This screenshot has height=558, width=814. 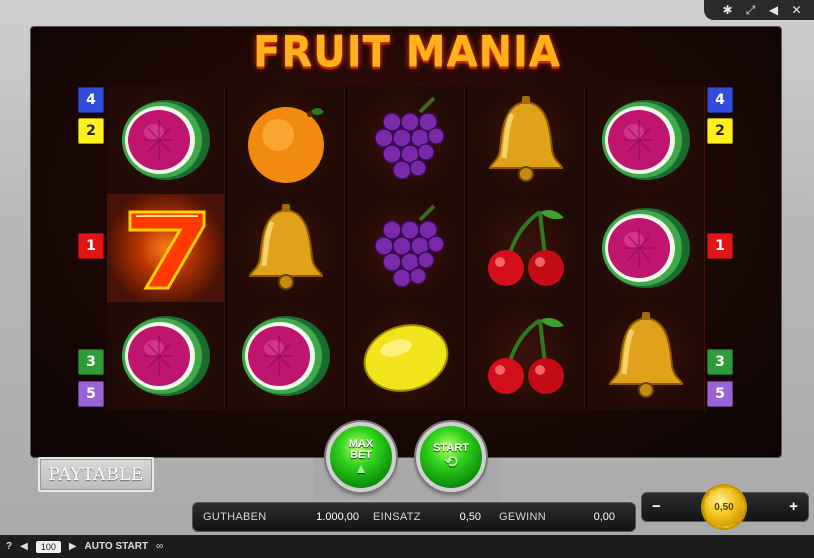 I want to click on guthaben-value: 1.000,00, so click(x=337, y=517).